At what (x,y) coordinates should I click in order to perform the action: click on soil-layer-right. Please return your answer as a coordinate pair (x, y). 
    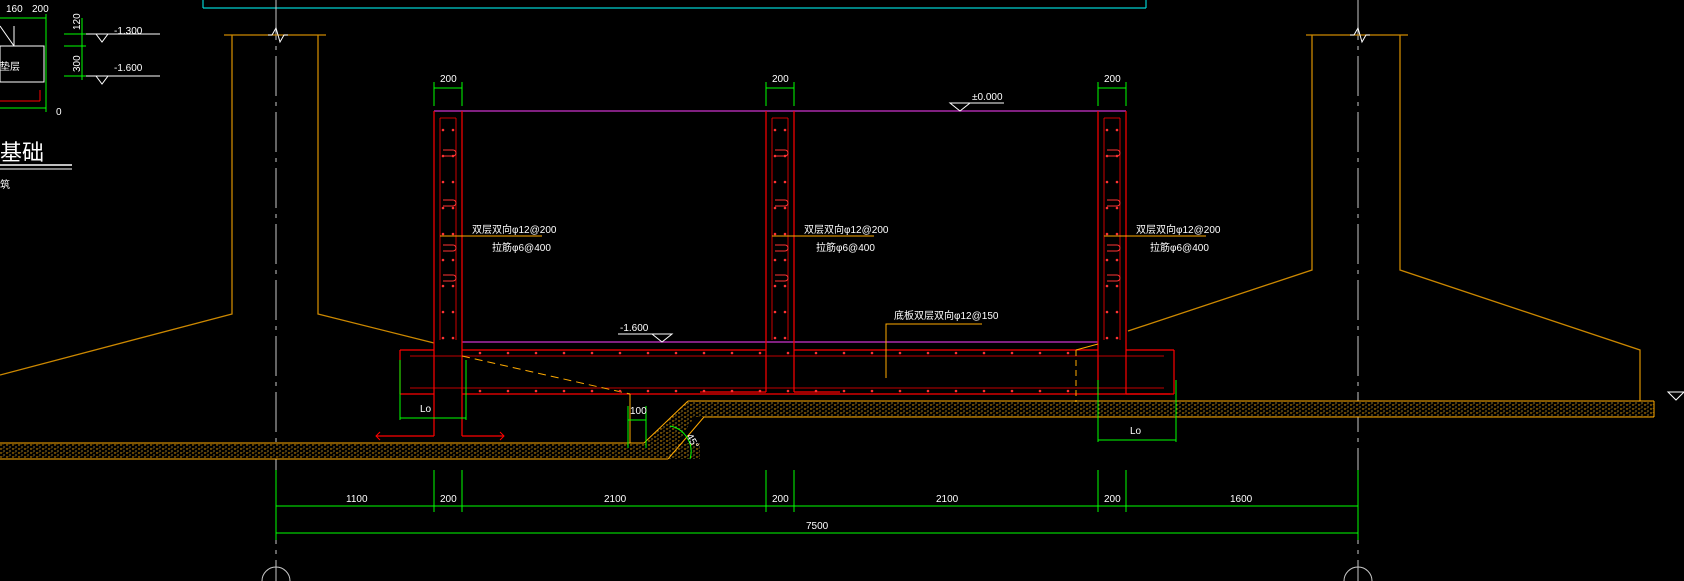
    Looking at the image, I should click on (1171, 409).